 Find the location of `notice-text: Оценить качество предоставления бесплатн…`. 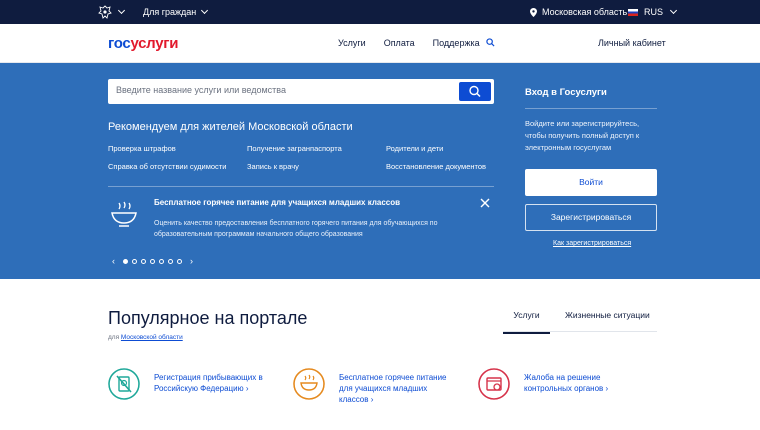

notice-text: Оценить качество предоставления бесплатн… is located at coordinates (296, 229).